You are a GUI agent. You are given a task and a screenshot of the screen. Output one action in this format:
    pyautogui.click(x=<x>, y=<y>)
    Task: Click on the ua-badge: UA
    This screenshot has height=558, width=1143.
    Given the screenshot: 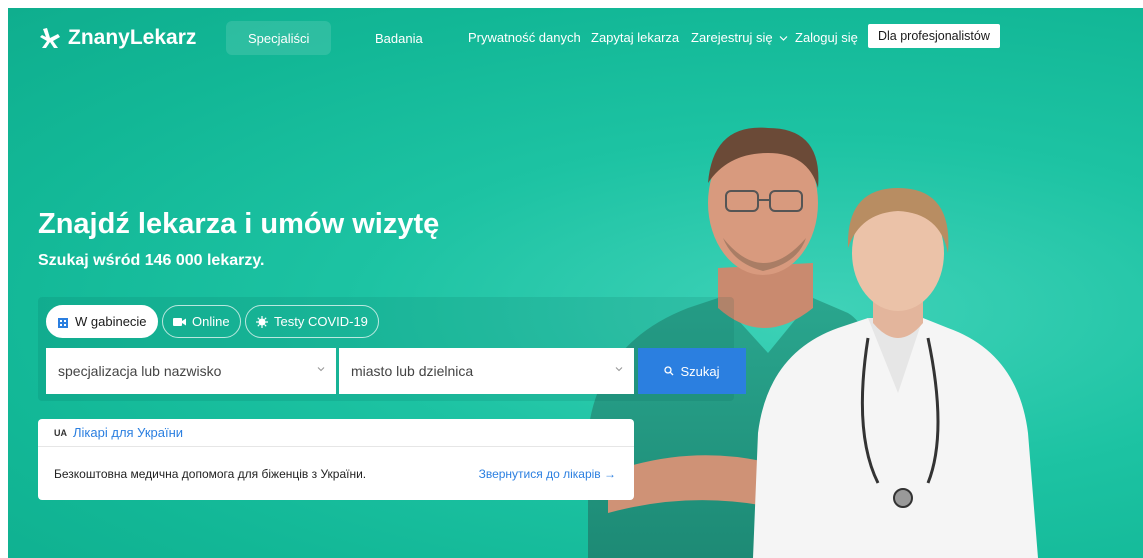 What is the action you would take?
    pyautogui.click(x=60, y=432)
    